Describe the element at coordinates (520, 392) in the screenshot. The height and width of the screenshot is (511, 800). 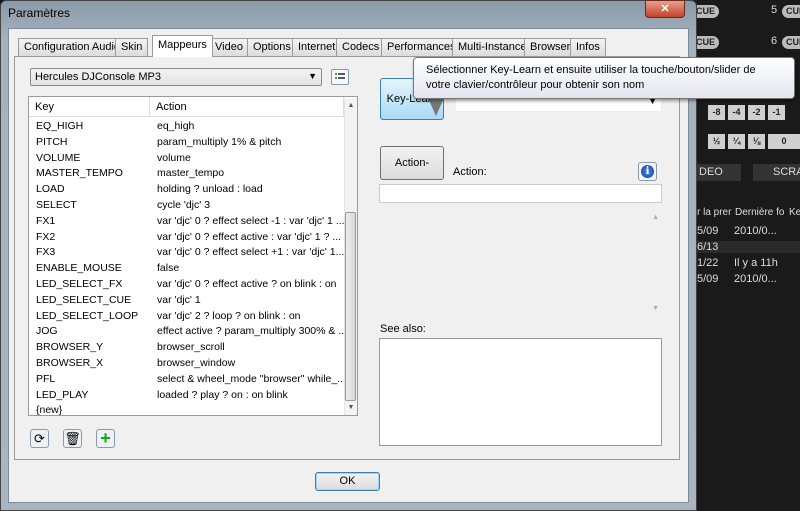
I see `see-also-box` at that location.